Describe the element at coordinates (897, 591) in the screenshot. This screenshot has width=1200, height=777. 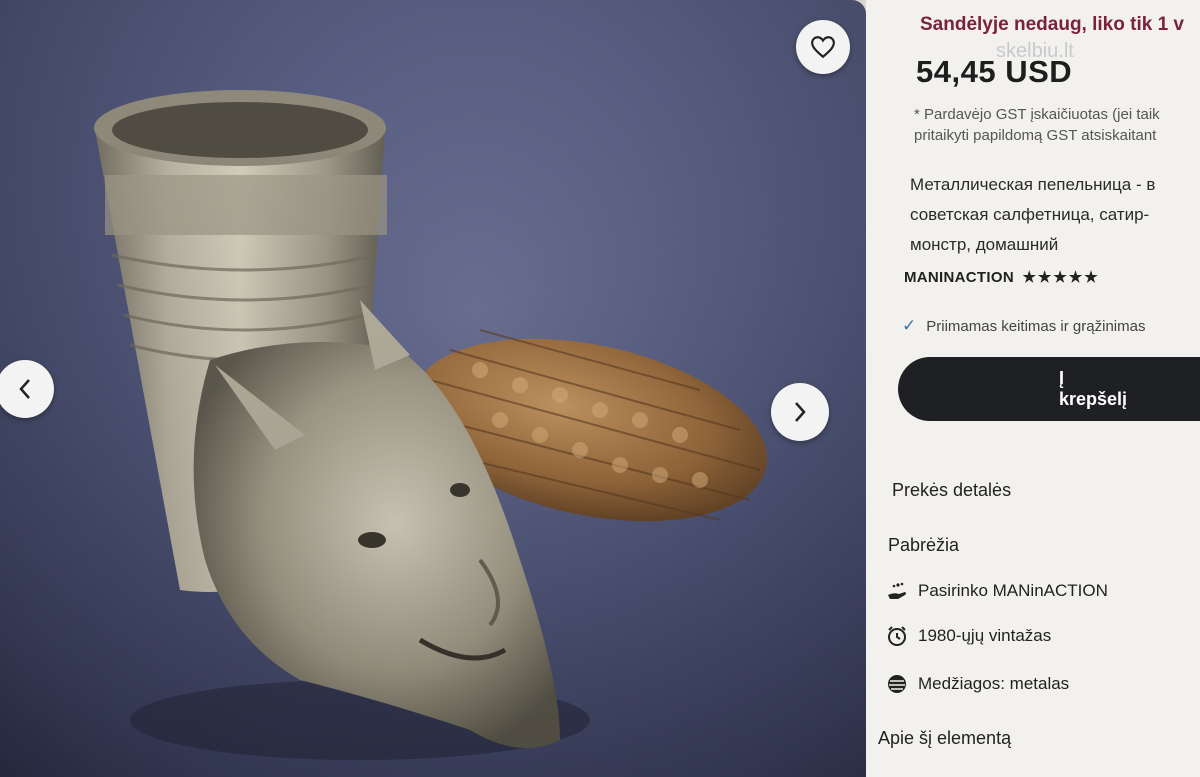
I see `hand-sparkle-icon` at that location.